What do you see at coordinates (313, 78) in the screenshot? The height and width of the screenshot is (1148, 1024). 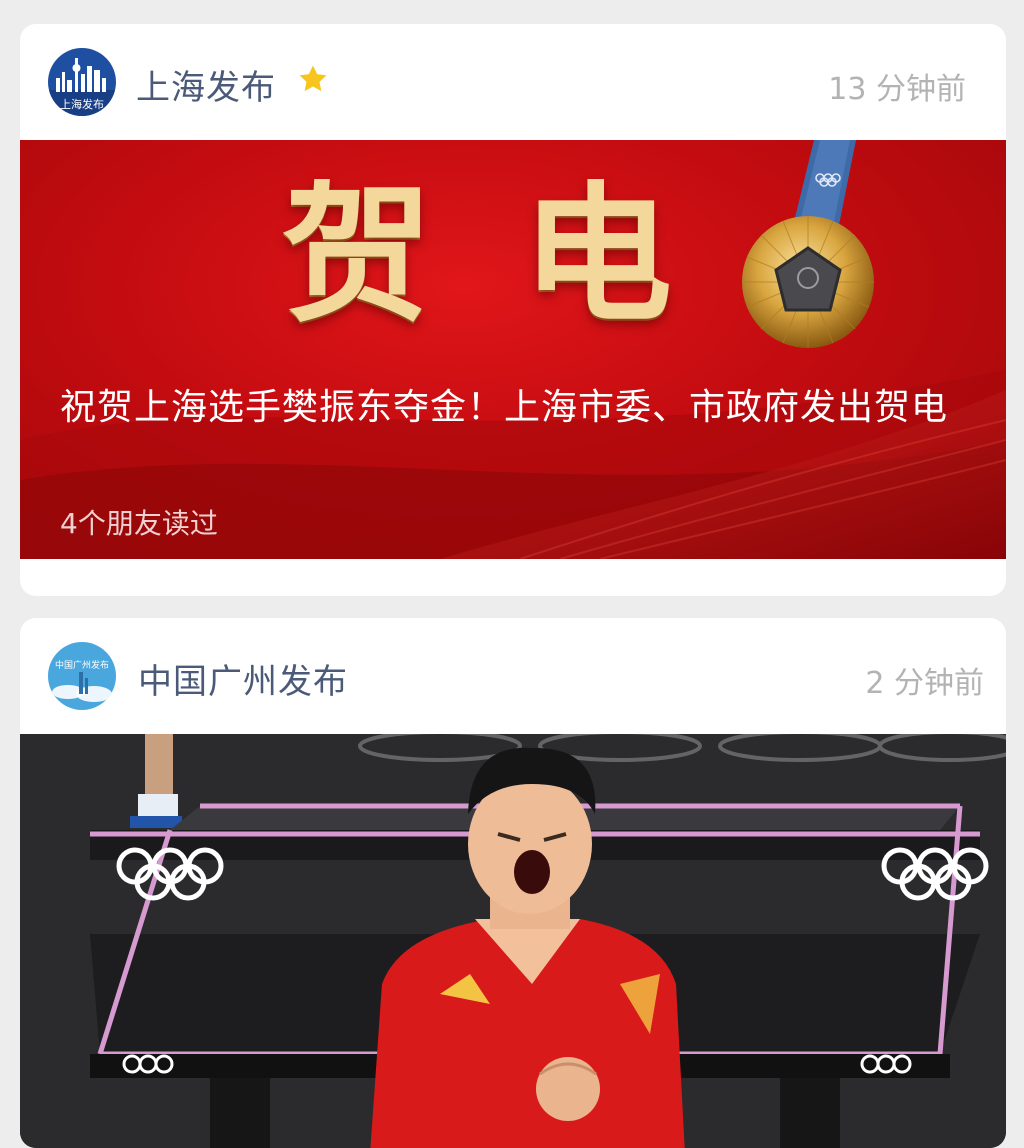 I see `star-icon` at bounding box center [313, 78].